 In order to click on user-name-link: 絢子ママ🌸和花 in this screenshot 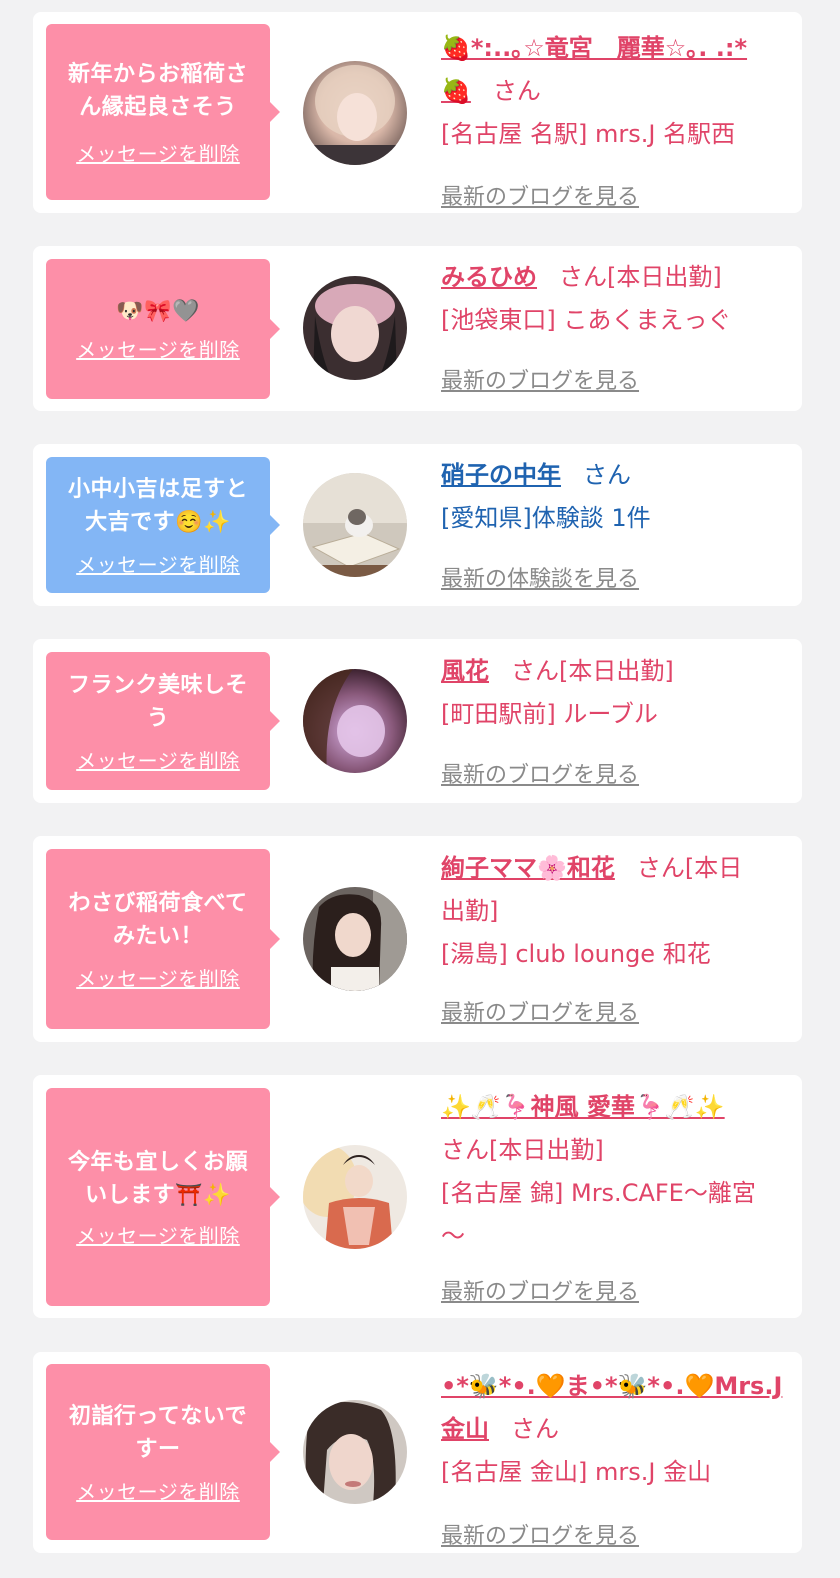, I will do `click(528, 868)`.